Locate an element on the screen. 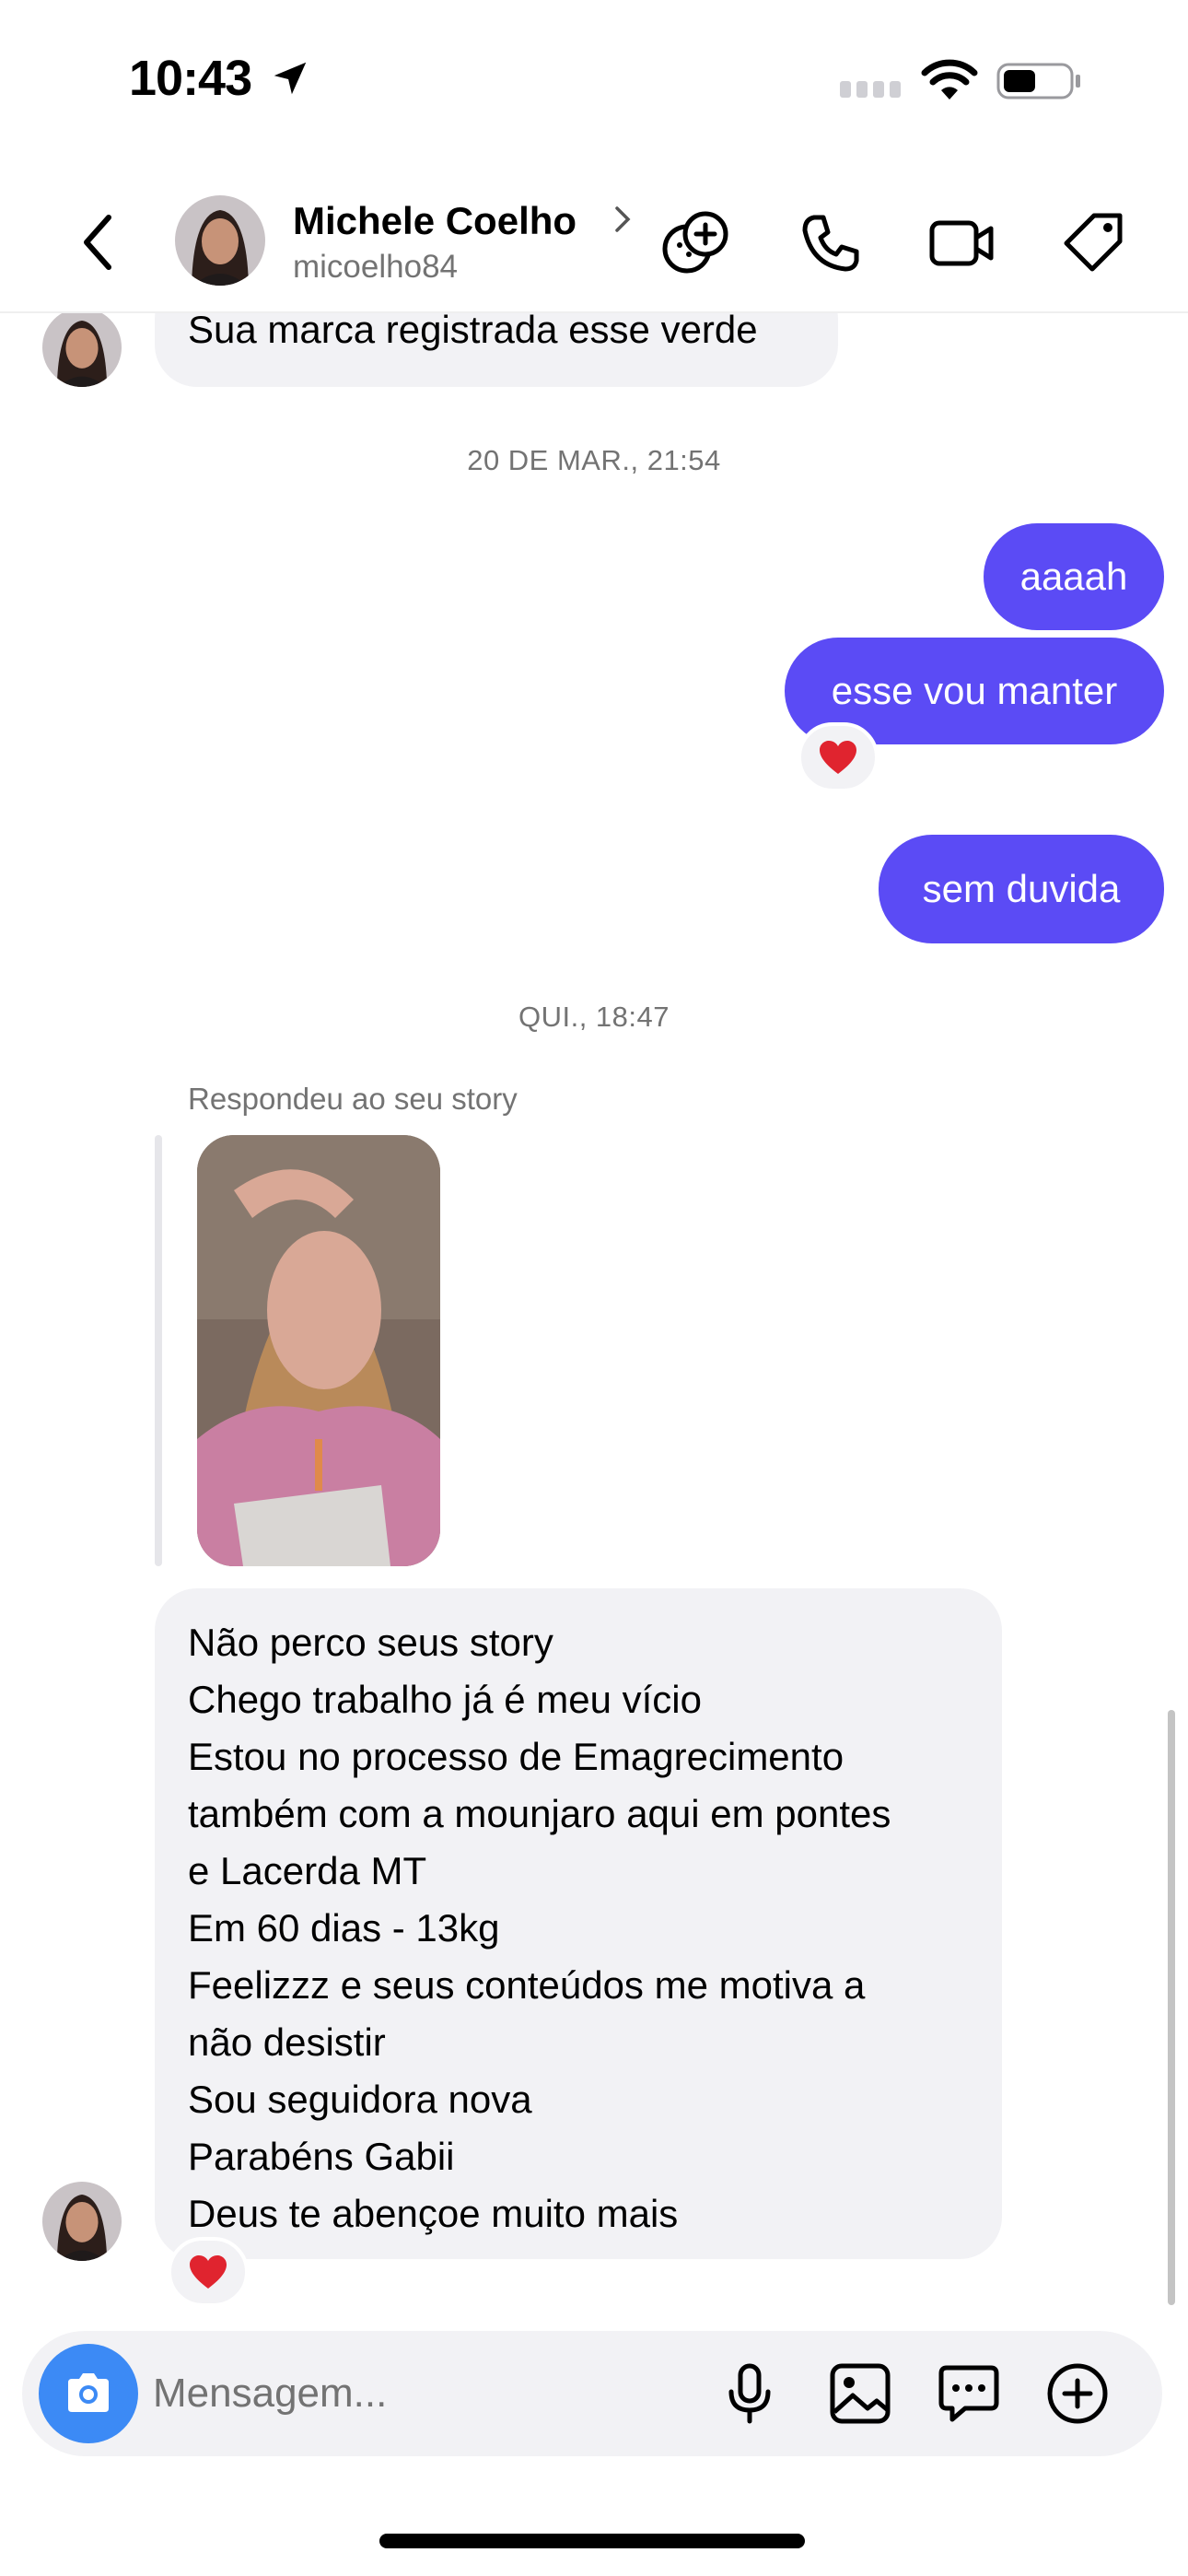 Image resolution: width=1188 pixels, height=2576 pixels. message-composer is located at coordinates (592, 2393).